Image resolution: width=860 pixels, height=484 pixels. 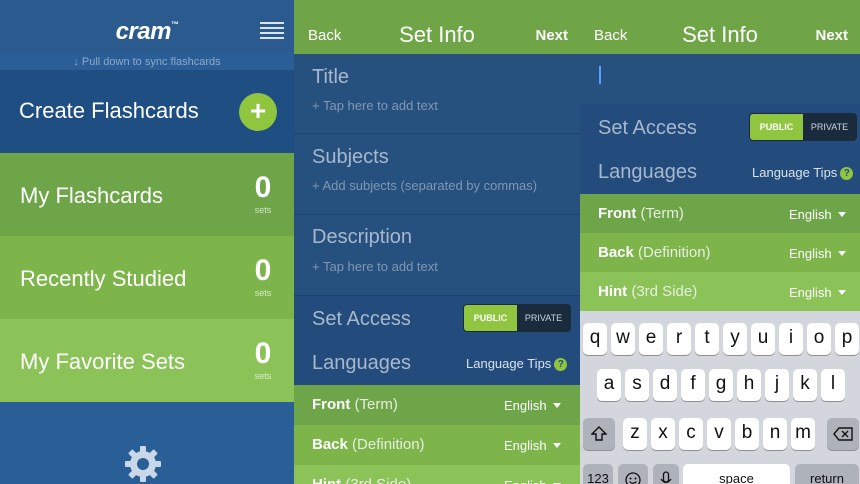 I want to click on key-h: h, so click(x=749, y=385).